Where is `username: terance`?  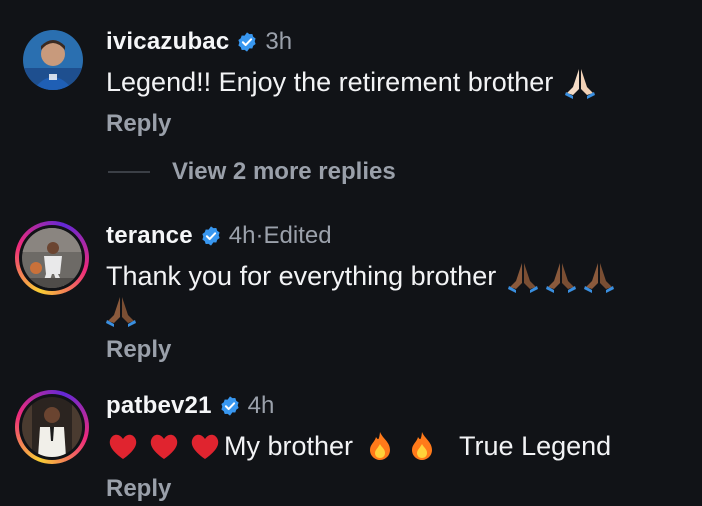
username: terance is located at coordinates (149, 236).